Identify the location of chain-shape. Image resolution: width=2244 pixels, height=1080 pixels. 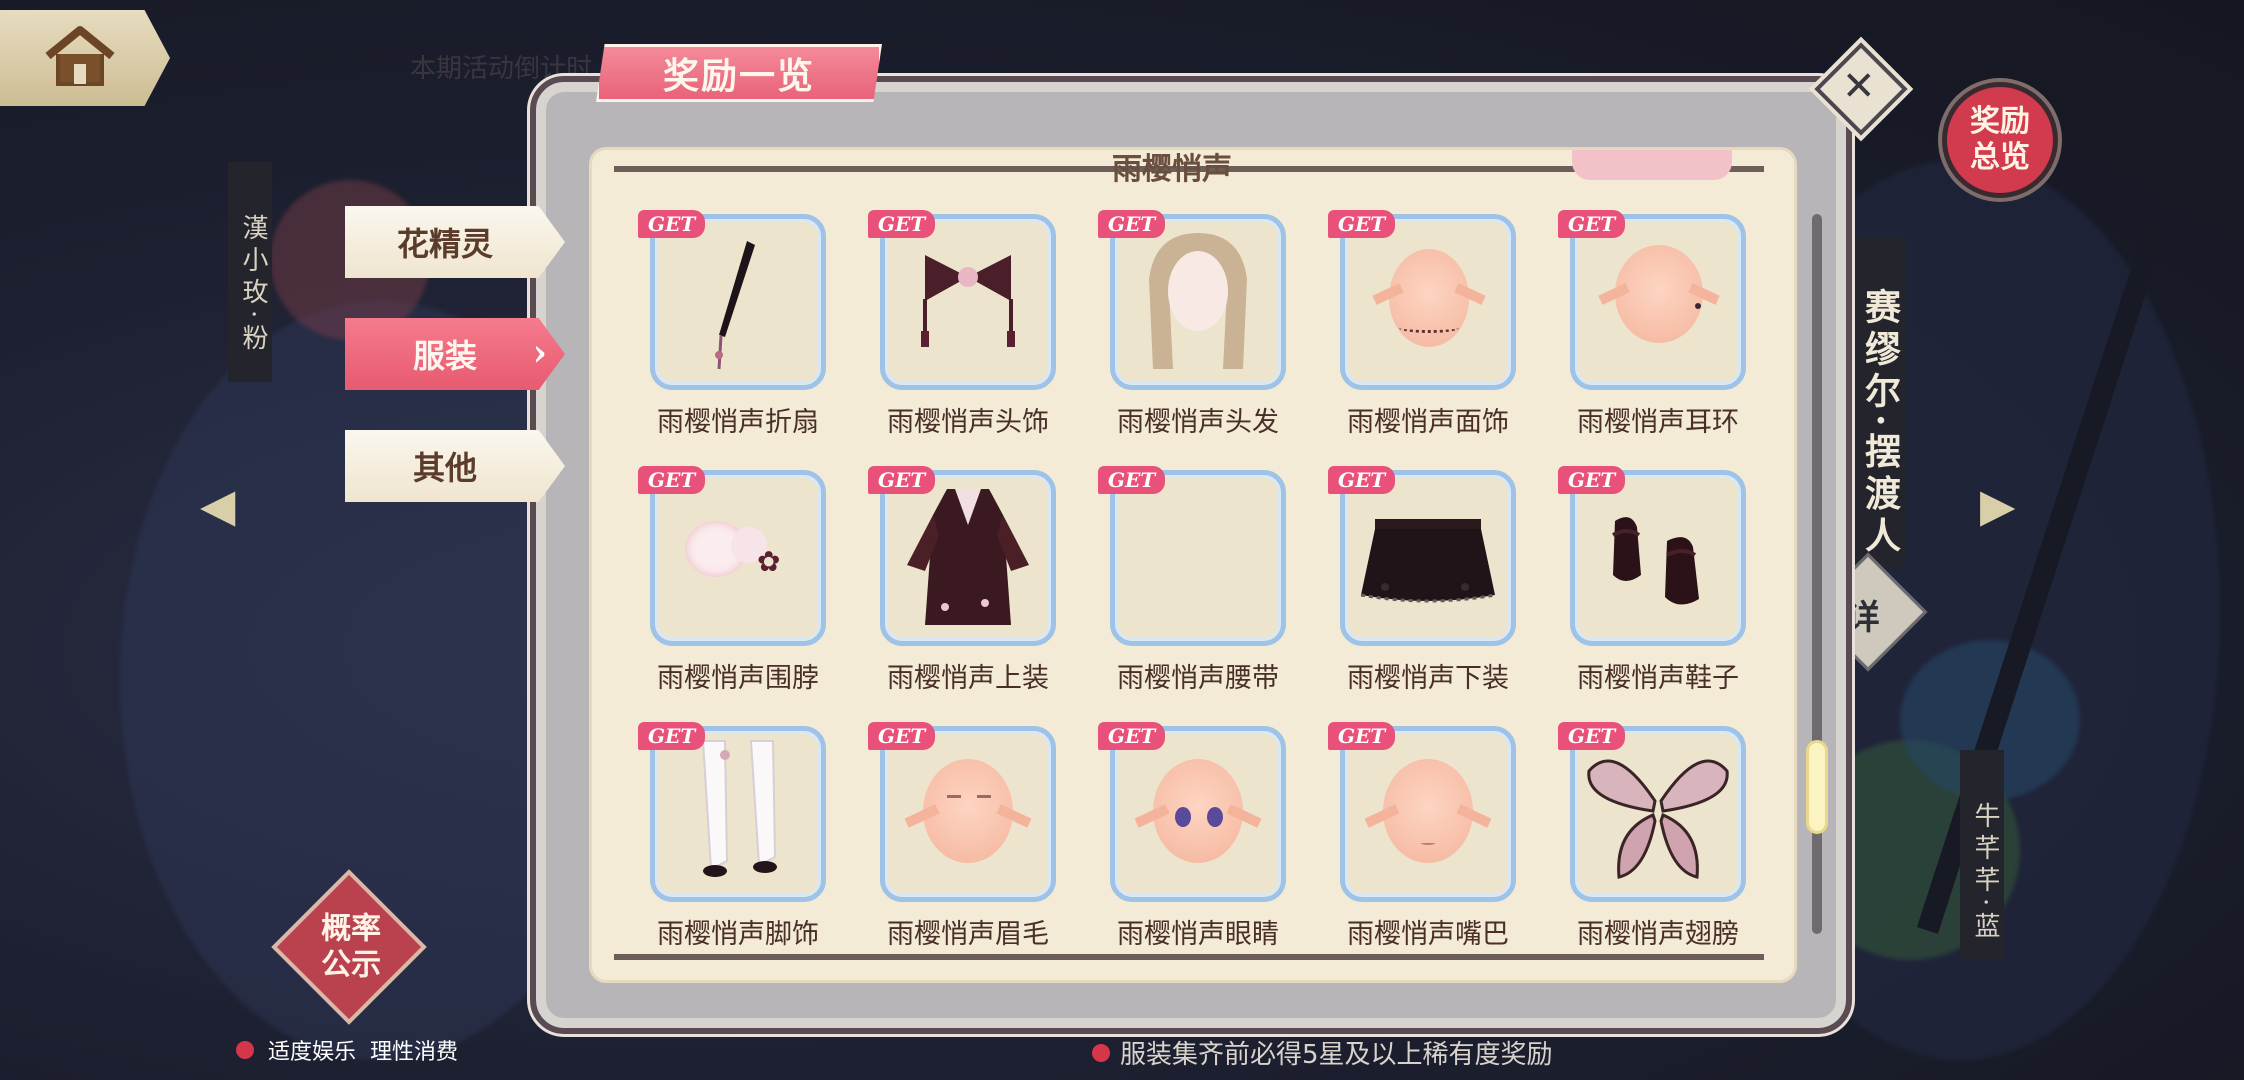
(1429, 328).